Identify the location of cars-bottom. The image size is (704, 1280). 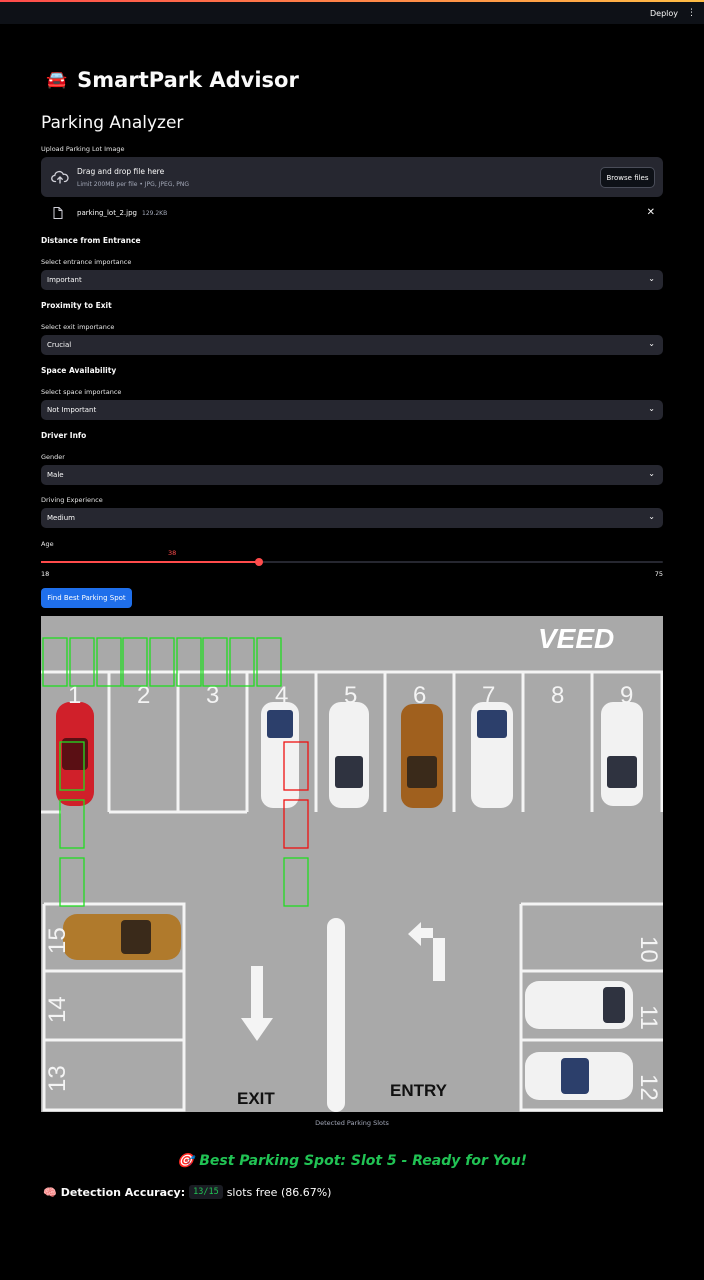
(348, 1007).